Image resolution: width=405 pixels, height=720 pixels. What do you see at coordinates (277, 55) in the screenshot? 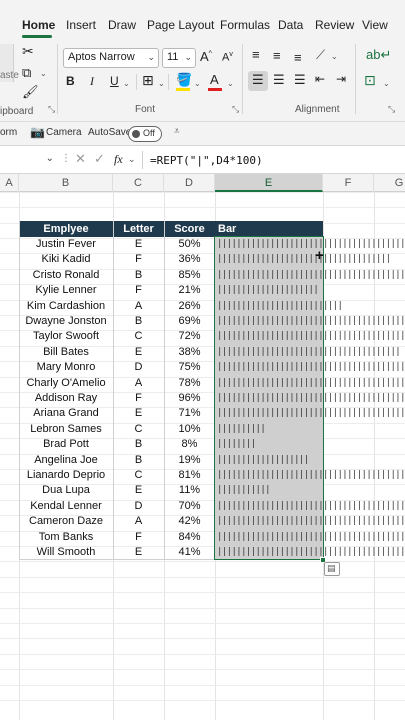
I see `align-middle-icon: ≡` at bounding box center [277, 55].